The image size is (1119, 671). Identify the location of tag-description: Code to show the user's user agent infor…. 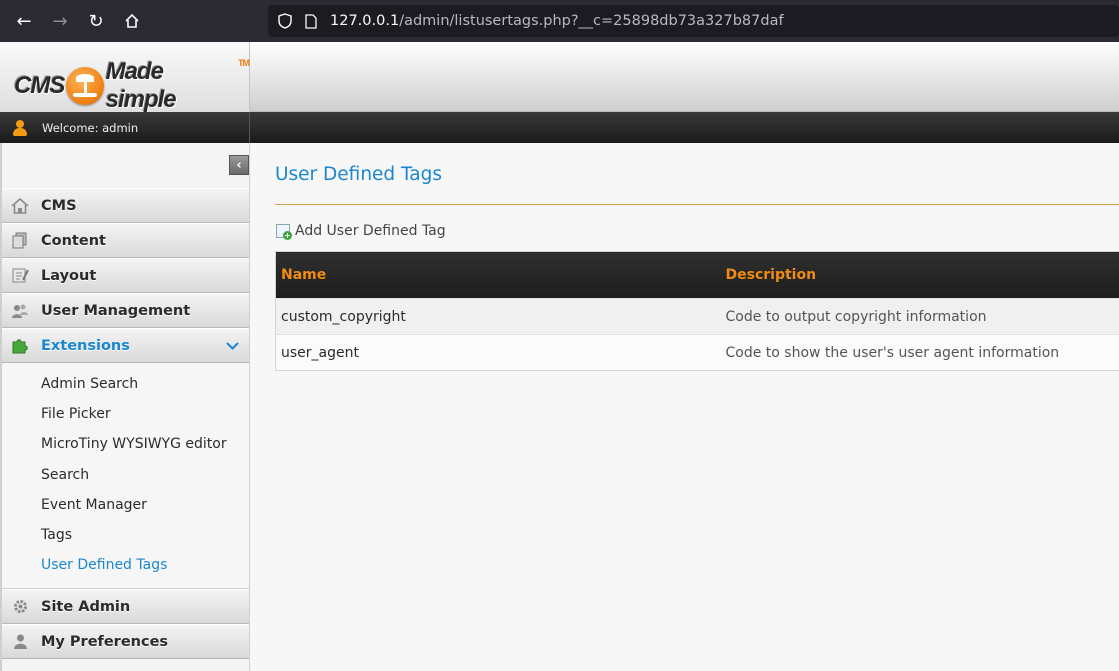
(919, 352).